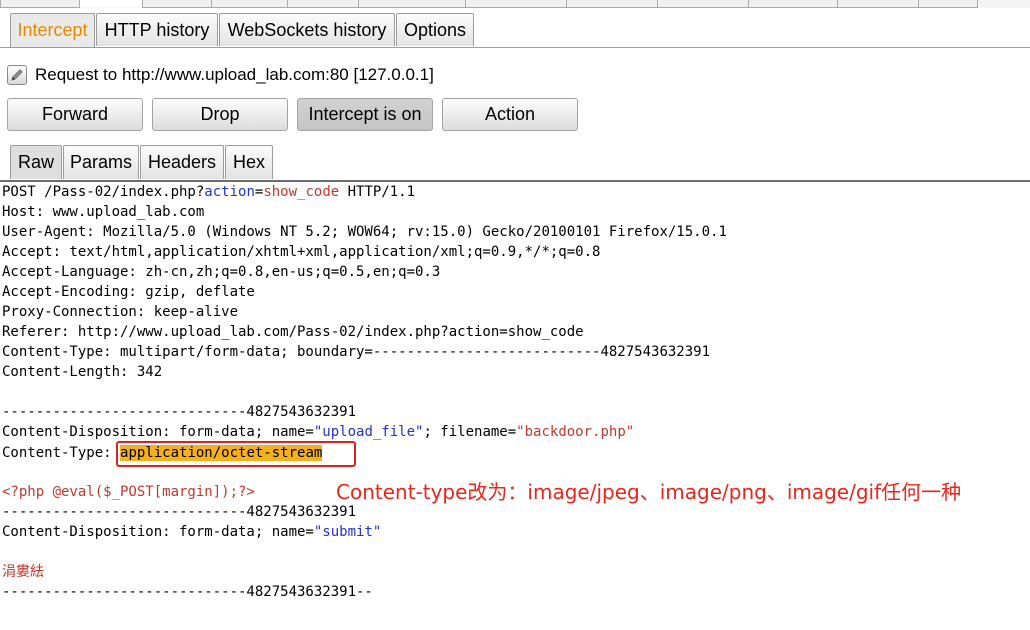  Describe the element at coordinates (157, 29) in the screenshot. I see `tab-http-history: HTTP history` at that location.